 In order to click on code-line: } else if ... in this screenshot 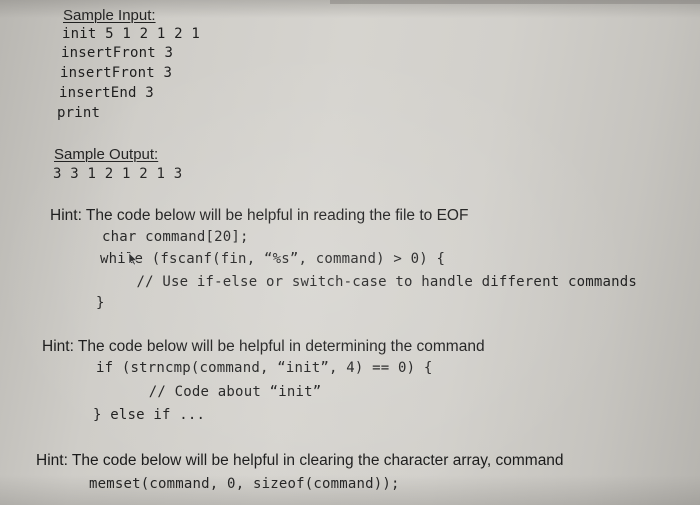, I will do `click(149, 415)`.